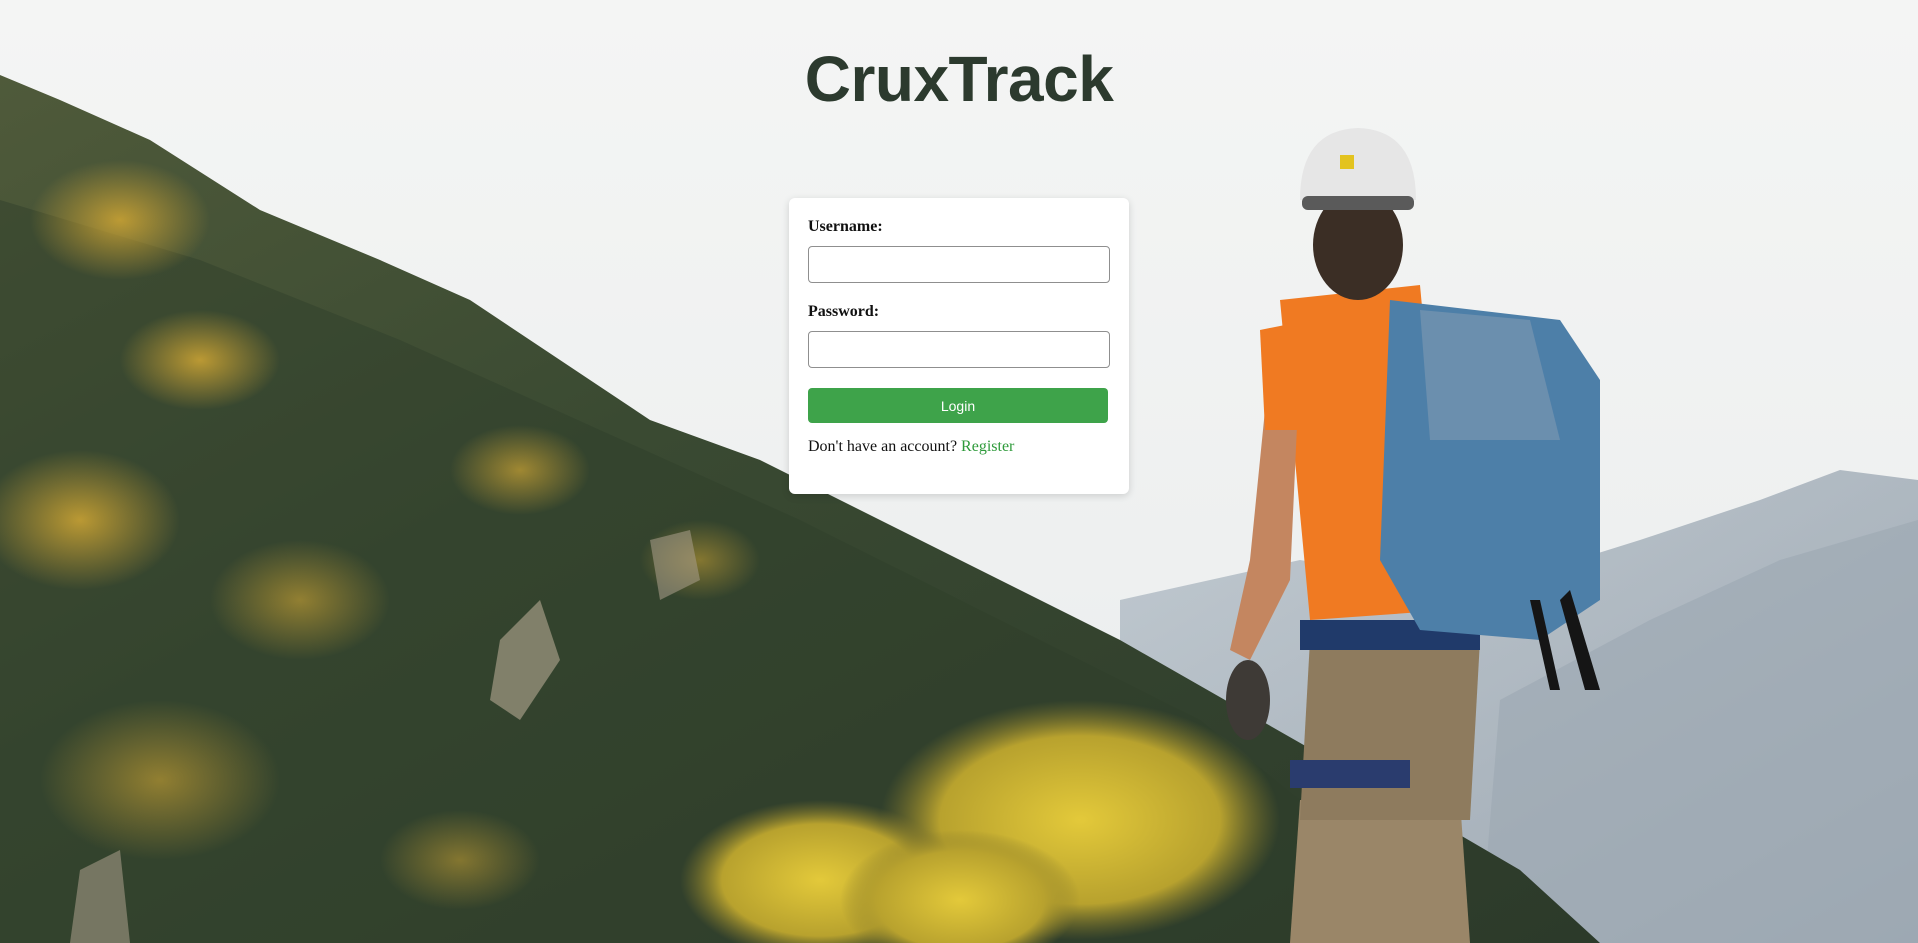 Image resolution: width=1918 pixels, height=943 pixels. What do you see at coordinates (959, 79) in the screenshot?
I see `app-title: CruxTrack` at bounding box center [959, 79].